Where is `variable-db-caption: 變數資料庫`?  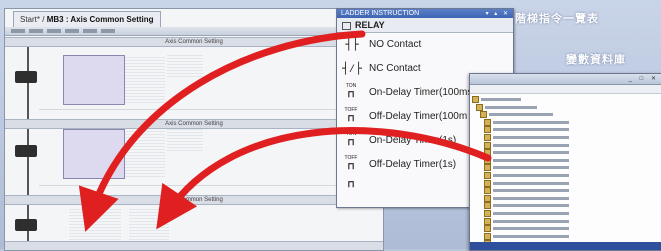
variable-db-caption: 變數資料庫 is located at coordinates (596, 60).